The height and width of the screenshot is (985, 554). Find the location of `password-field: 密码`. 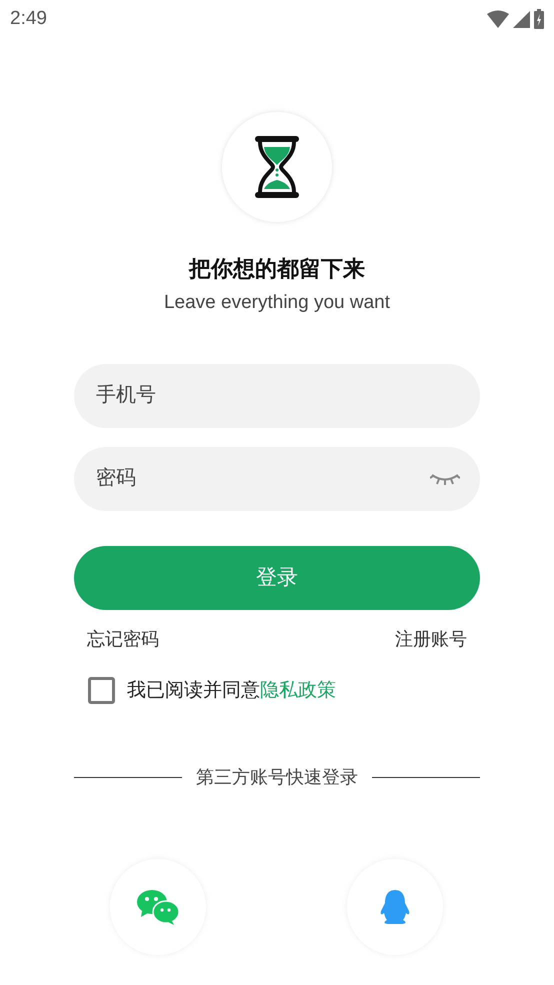

password-field: 密码 is located at coordinates (277, 478).